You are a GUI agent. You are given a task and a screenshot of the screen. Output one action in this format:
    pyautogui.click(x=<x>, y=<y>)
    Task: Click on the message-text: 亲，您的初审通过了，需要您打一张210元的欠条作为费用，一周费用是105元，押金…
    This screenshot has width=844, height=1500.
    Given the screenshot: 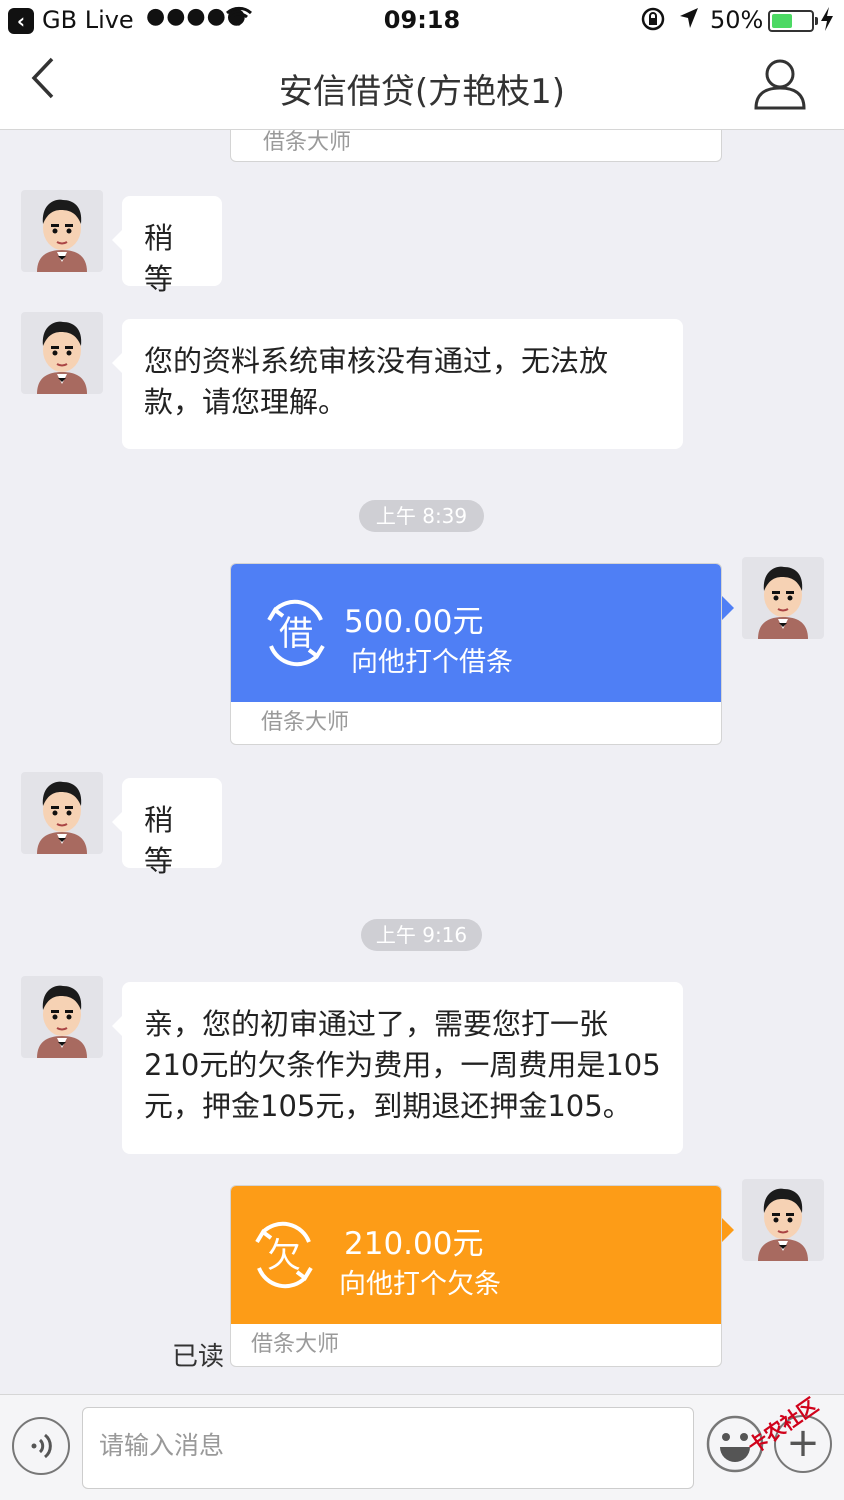 What is the action you would take?
    pyautogui.click(x=402, y=1065)
    